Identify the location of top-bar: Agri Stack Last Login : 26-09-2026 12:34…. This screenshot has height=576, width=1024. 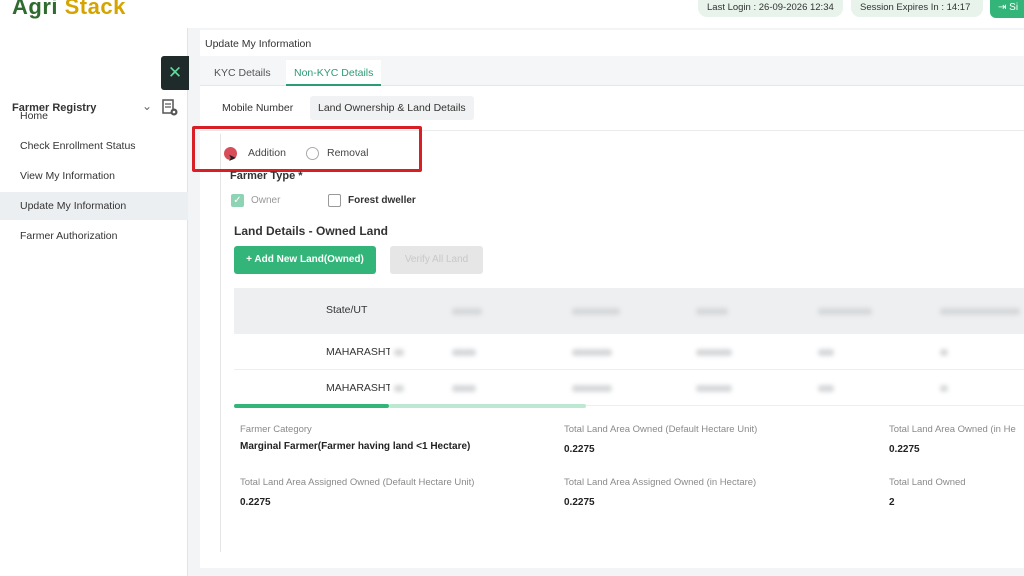
(512, 14).